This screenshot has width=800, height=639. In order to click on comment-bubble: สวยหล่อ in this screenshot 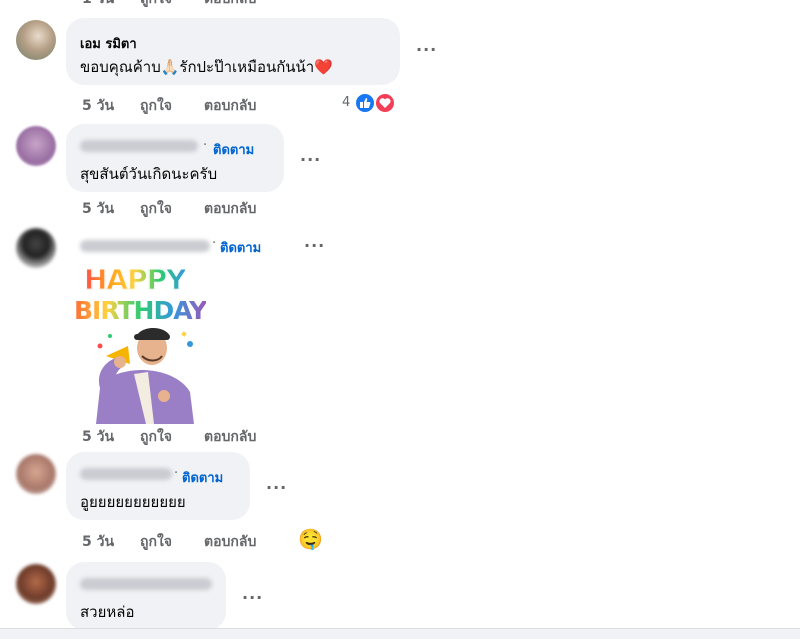, I will do `click(146, 596)`.